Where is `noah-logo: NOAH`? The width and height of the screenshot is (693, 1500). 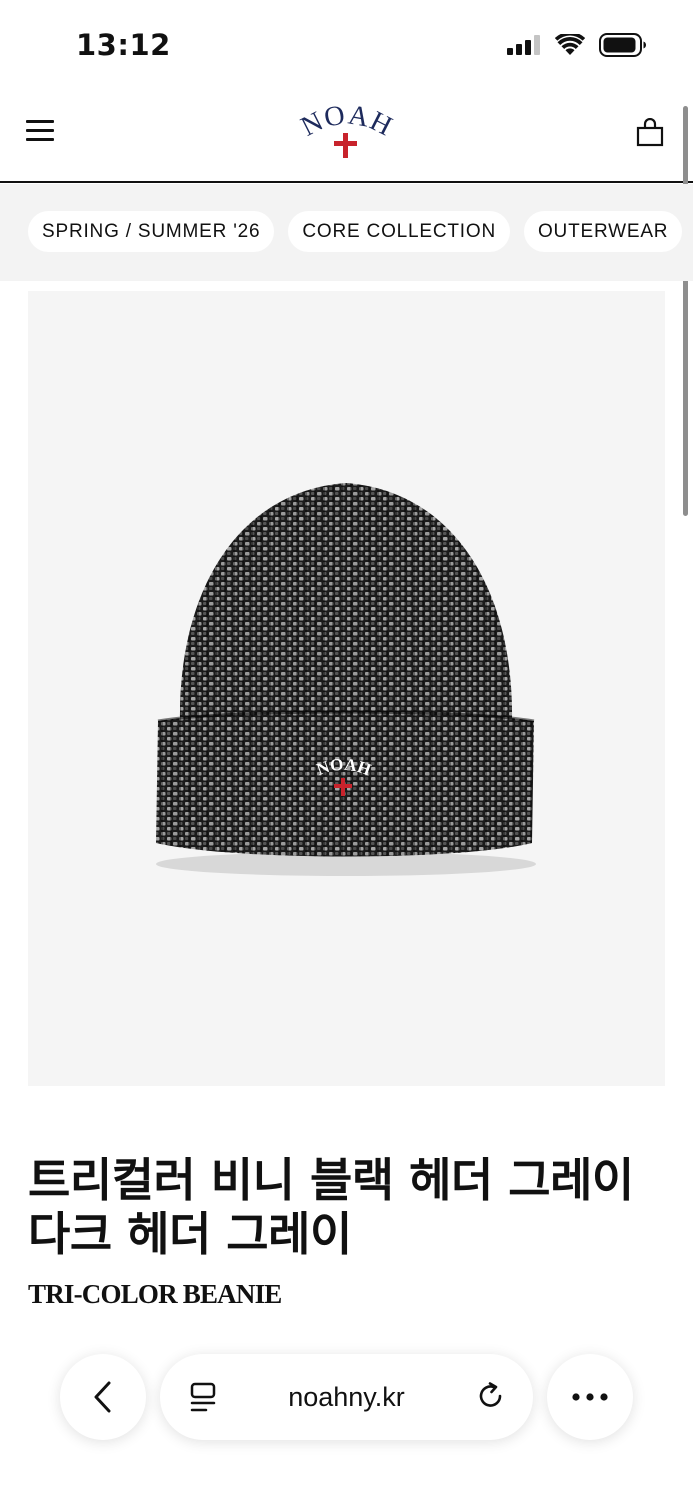 noah-logo: NOAH is located at coordinates (347, 137).